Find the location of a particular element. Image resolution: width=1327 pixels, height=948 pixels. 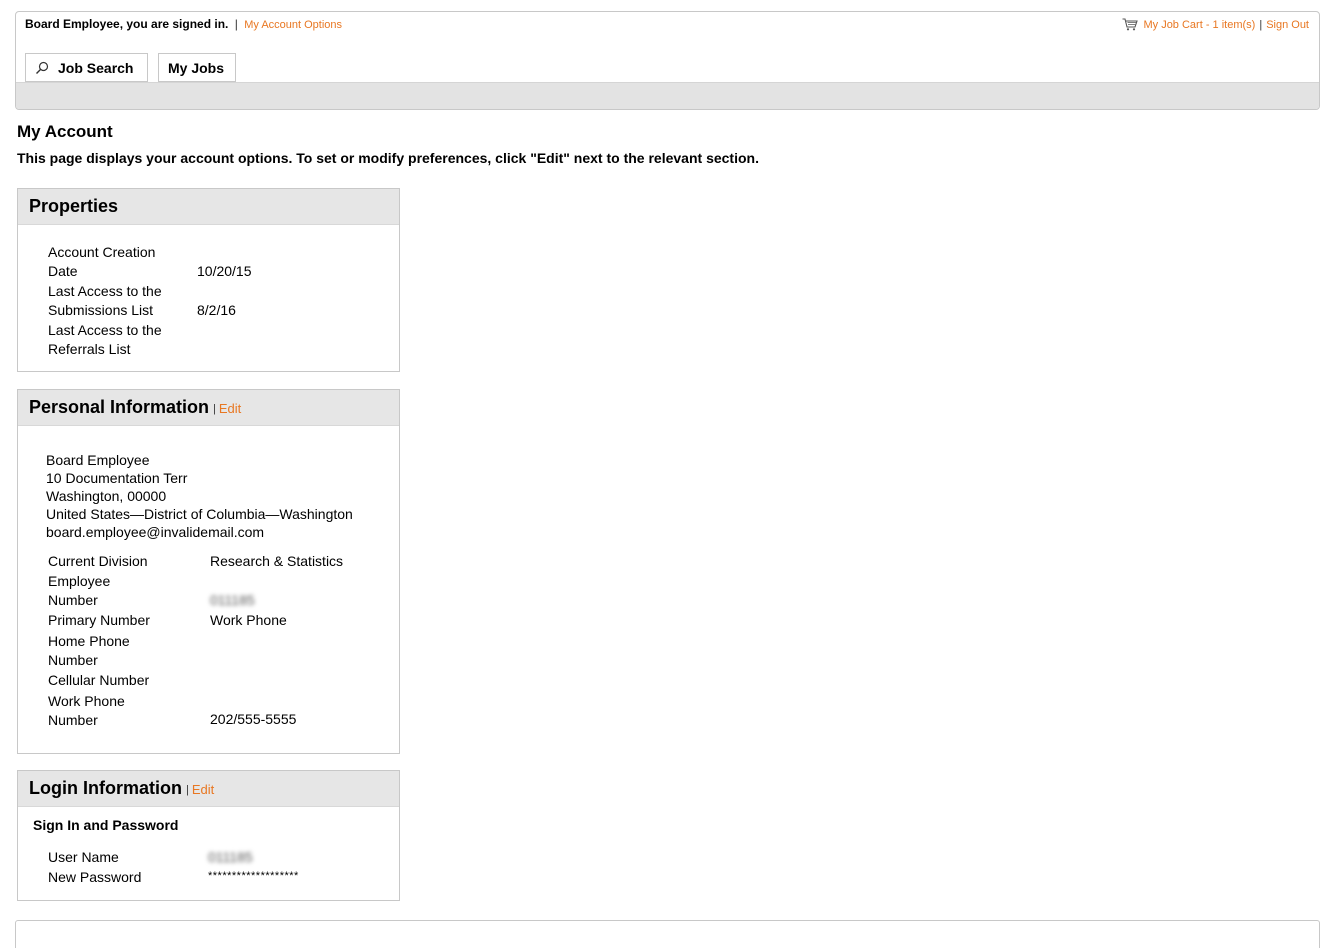

sign-in-password-subheading: Sign In and Password is located at coordinates (106, 825).